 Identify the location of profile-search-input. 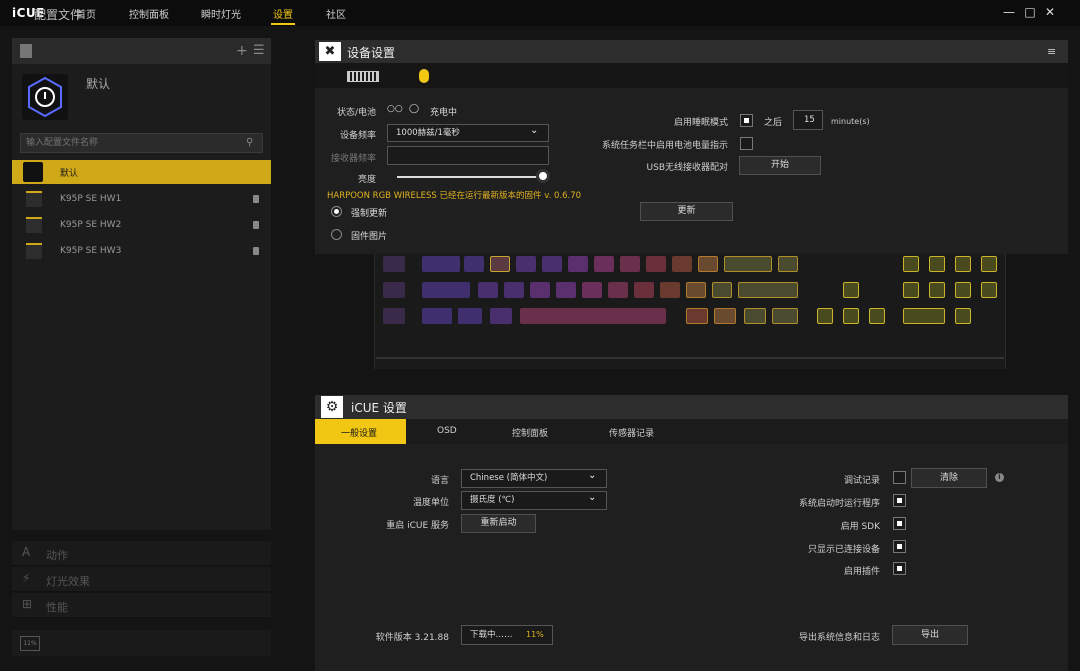
(131, 143).